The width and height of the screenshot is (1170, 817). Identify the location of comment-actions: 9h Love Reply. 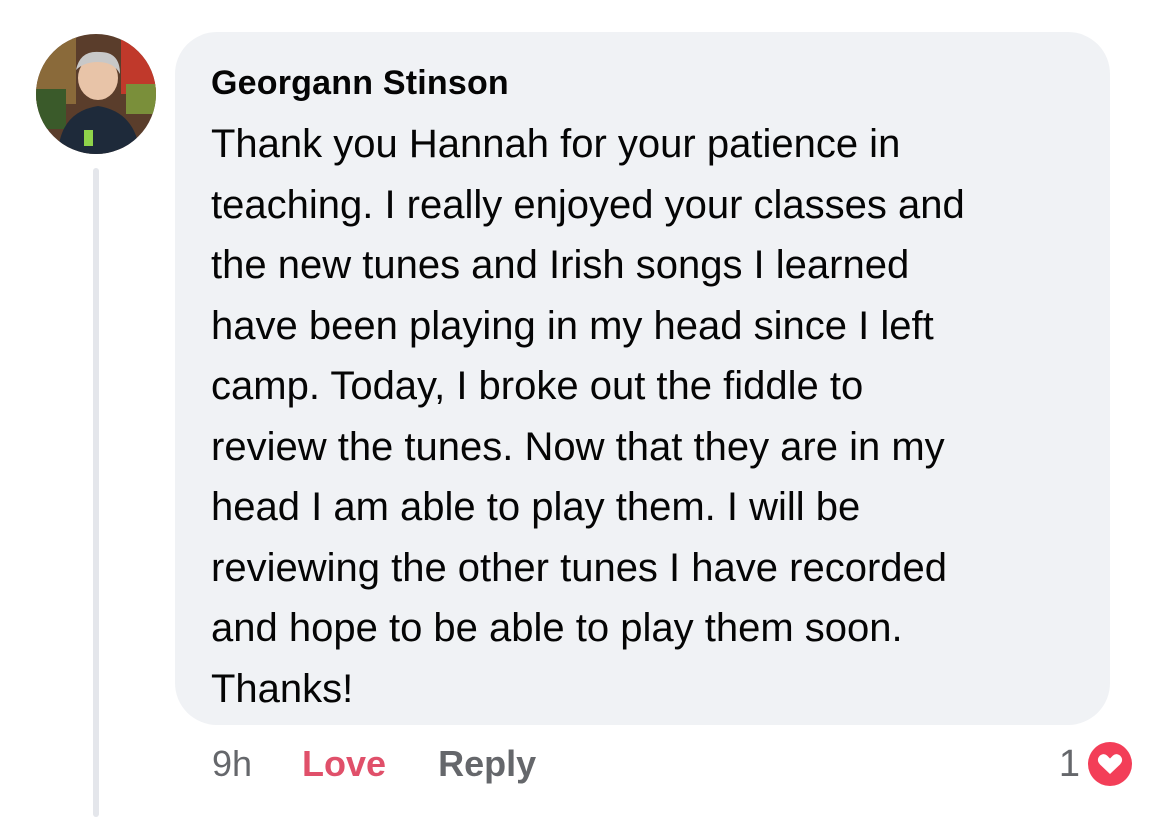
(374, 764).